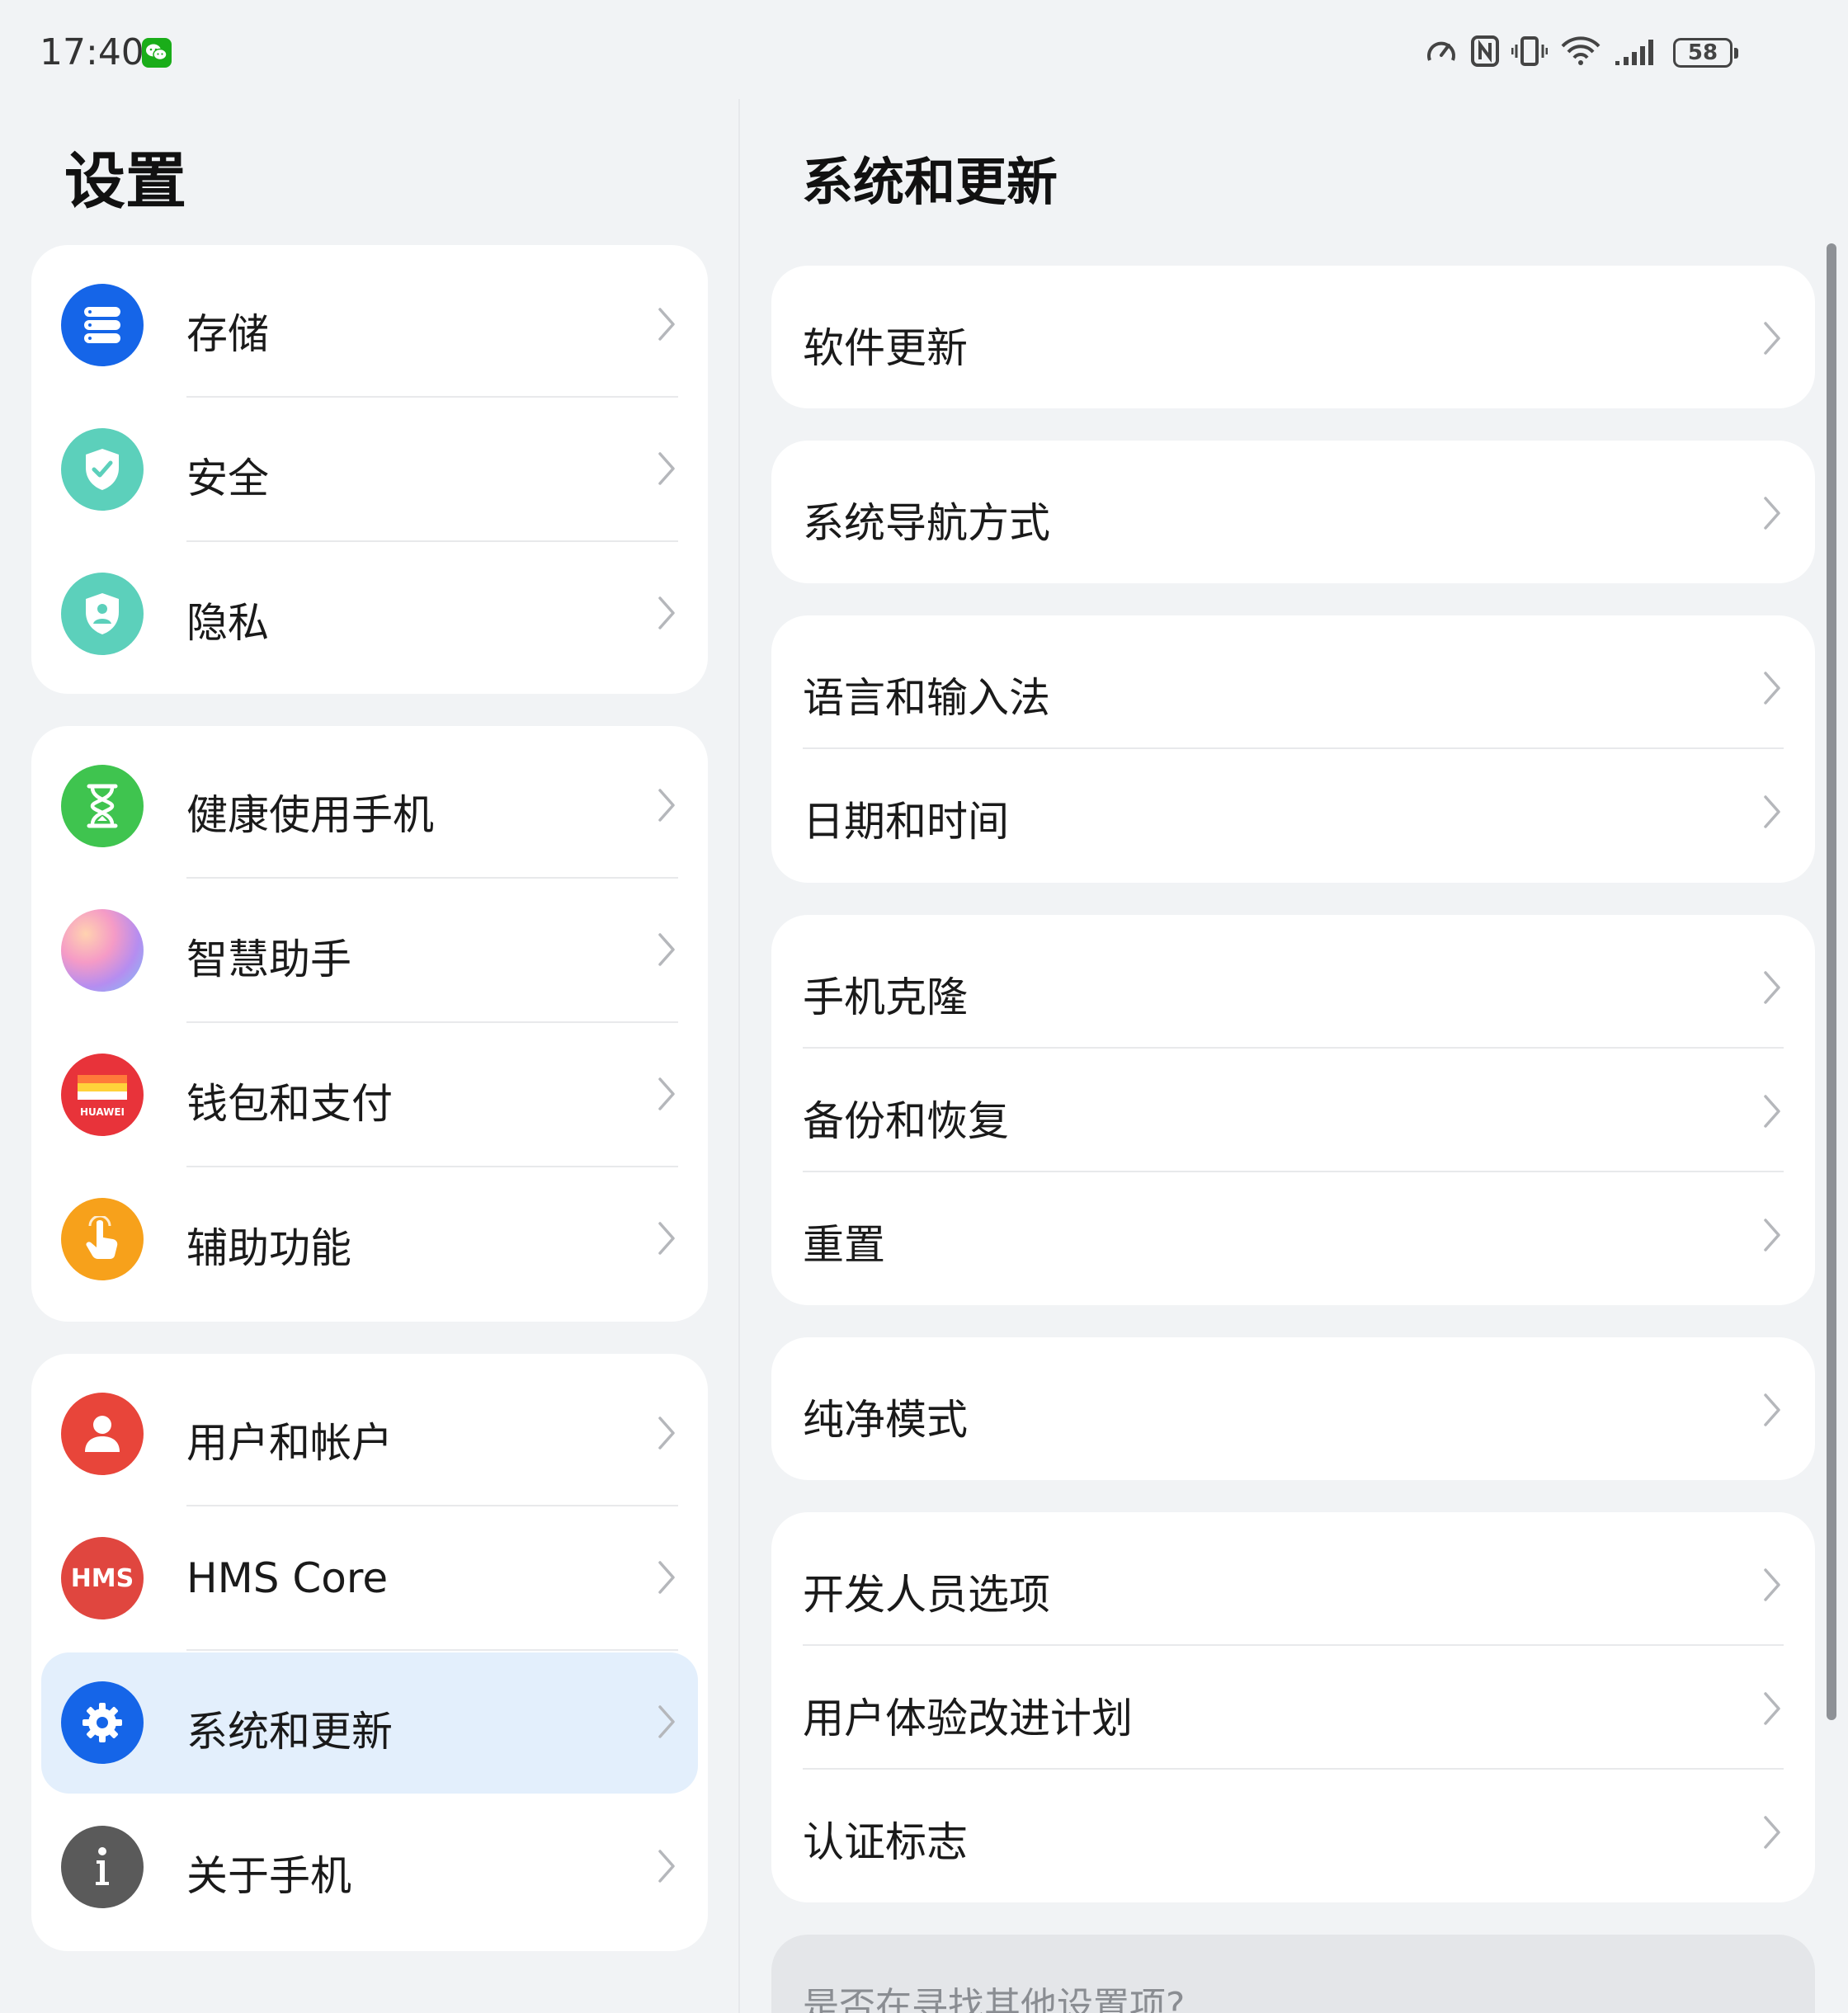 This screenshot has height=2013, width=1848. Describe the element at coordinates (994, 1999) in the screenshot. I see `hint-text: 是否在寻找其他设置项?` at that location.